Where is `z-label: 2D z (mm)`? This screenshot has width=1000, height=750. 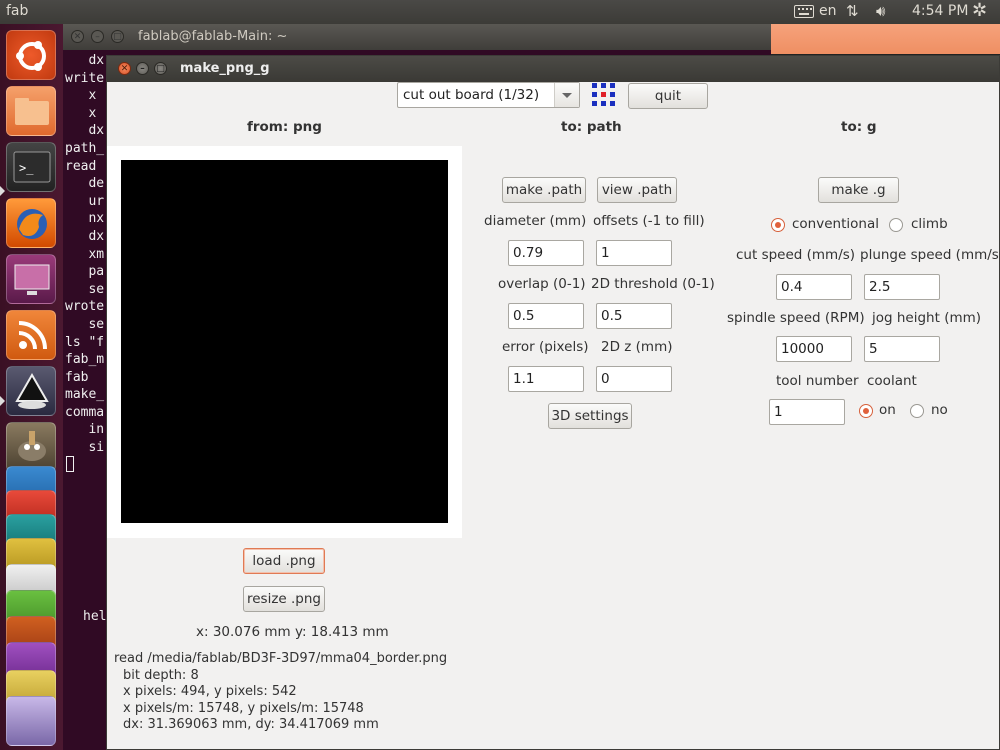 z-label: 2D z (mm) is located at coordinates (637, 347).